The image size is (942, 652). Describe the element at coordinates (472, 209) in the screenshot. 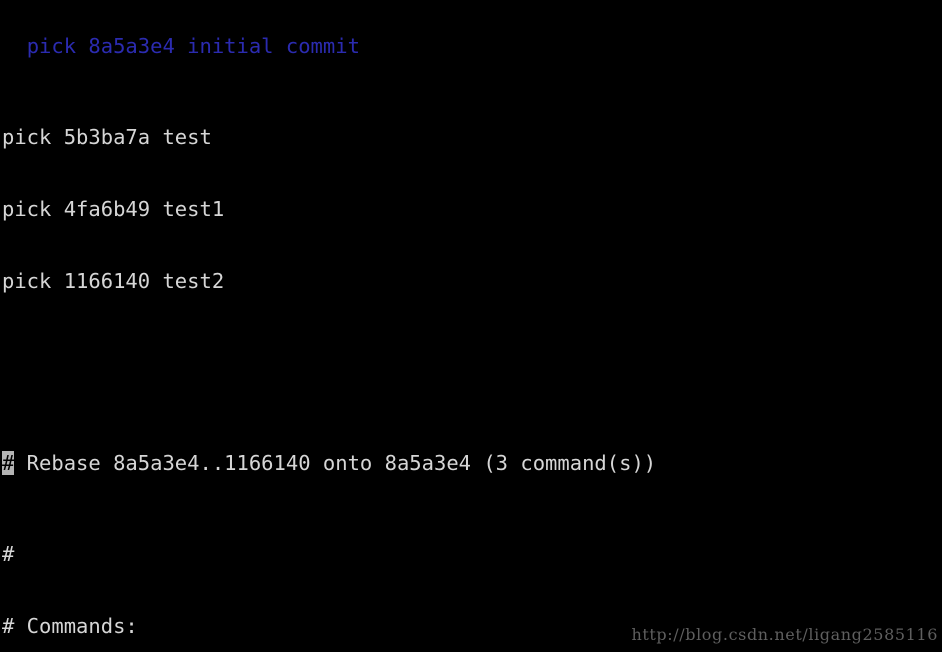

I see `todo-line: pick 4fa6b49 test1` at that location.